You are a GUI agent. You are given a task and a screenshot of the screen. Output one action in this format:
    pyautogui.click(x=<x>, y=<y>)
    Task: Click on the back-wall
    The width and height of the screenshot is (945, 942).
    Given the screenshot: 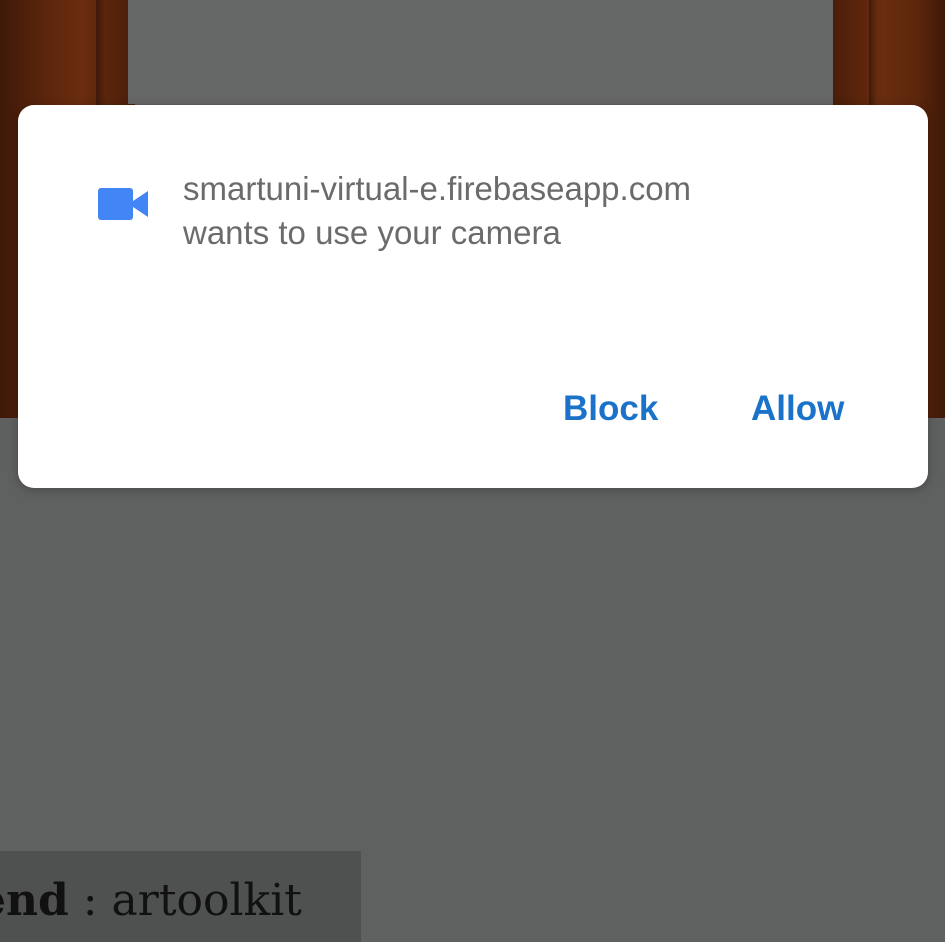 What is the action you would take?
    pyautogui.click(x=484, y=52)
    